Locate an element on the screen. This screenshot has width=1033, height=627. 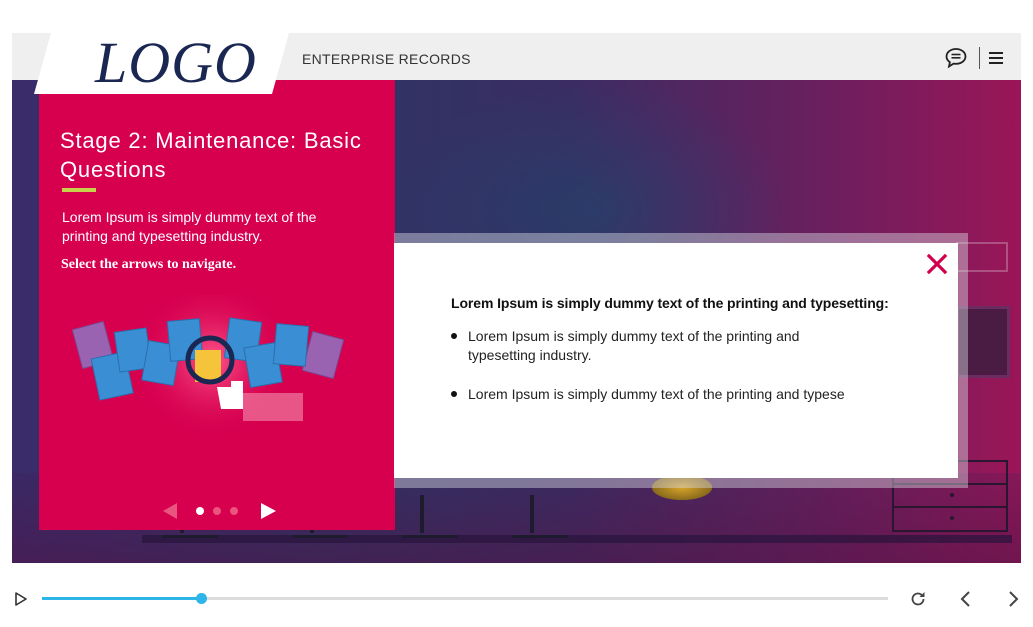
logo: LOGO is located at coordinates (161, 63).